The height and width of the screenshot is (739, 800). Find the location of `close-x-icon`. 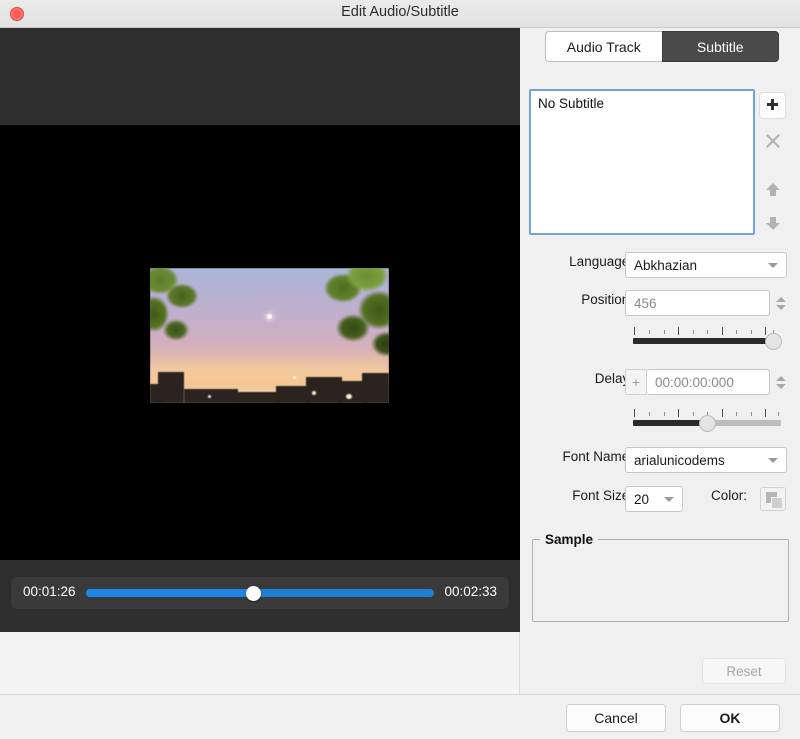

close-x-icon is located at coordinates (772, 140).